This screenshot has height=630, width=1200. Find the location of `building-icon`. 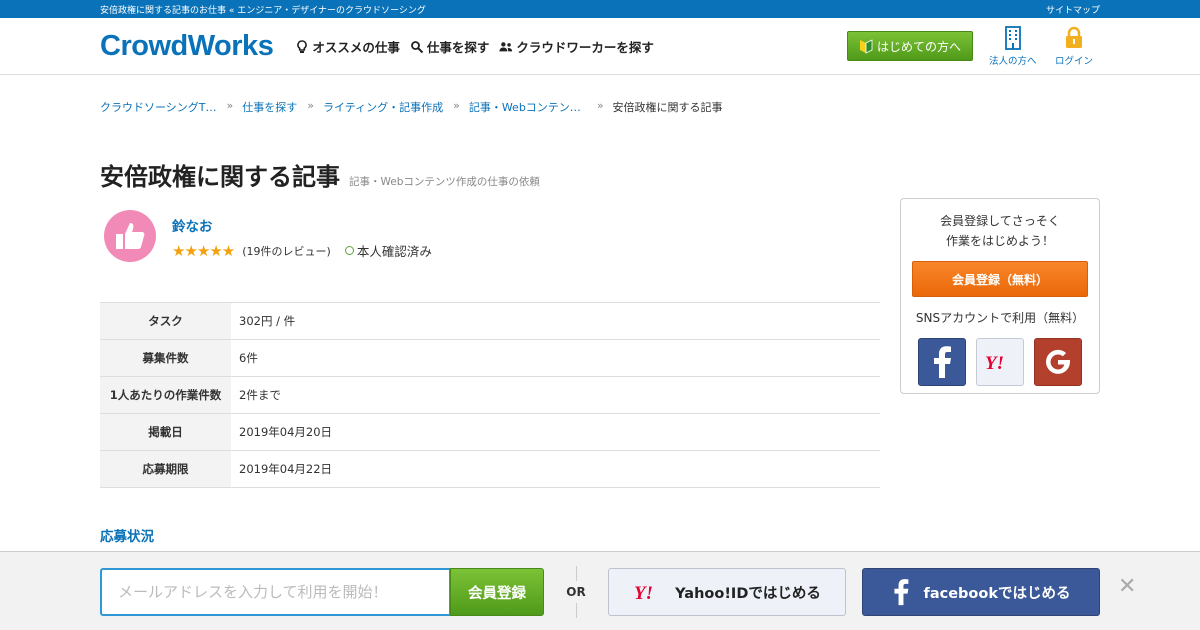

building-icon is located at coordinates (1012, 38).